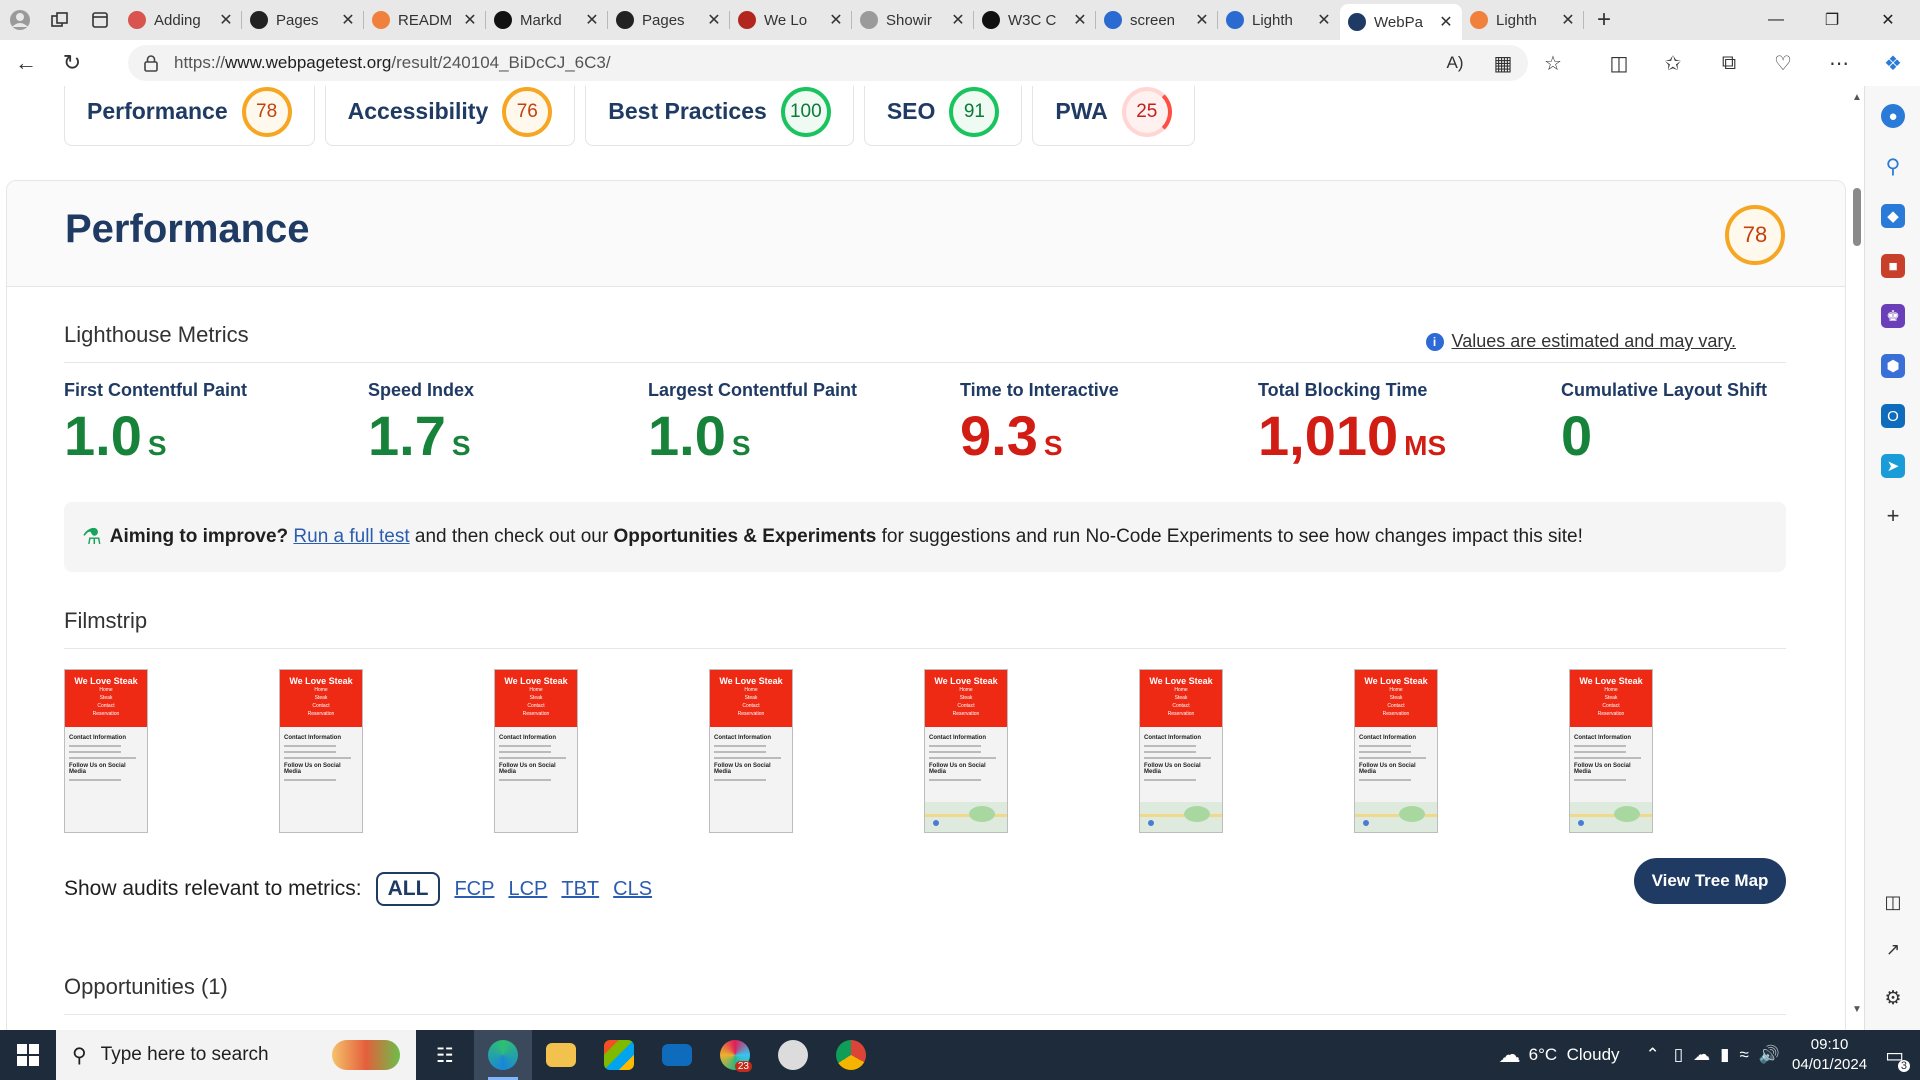 The height and width of the screenshot is (1080, 1920). What do you see at coordinates (351, 536) in the screenshot?
I see `run-full-test-link: Run a full test` at bounding box center [351, 536].